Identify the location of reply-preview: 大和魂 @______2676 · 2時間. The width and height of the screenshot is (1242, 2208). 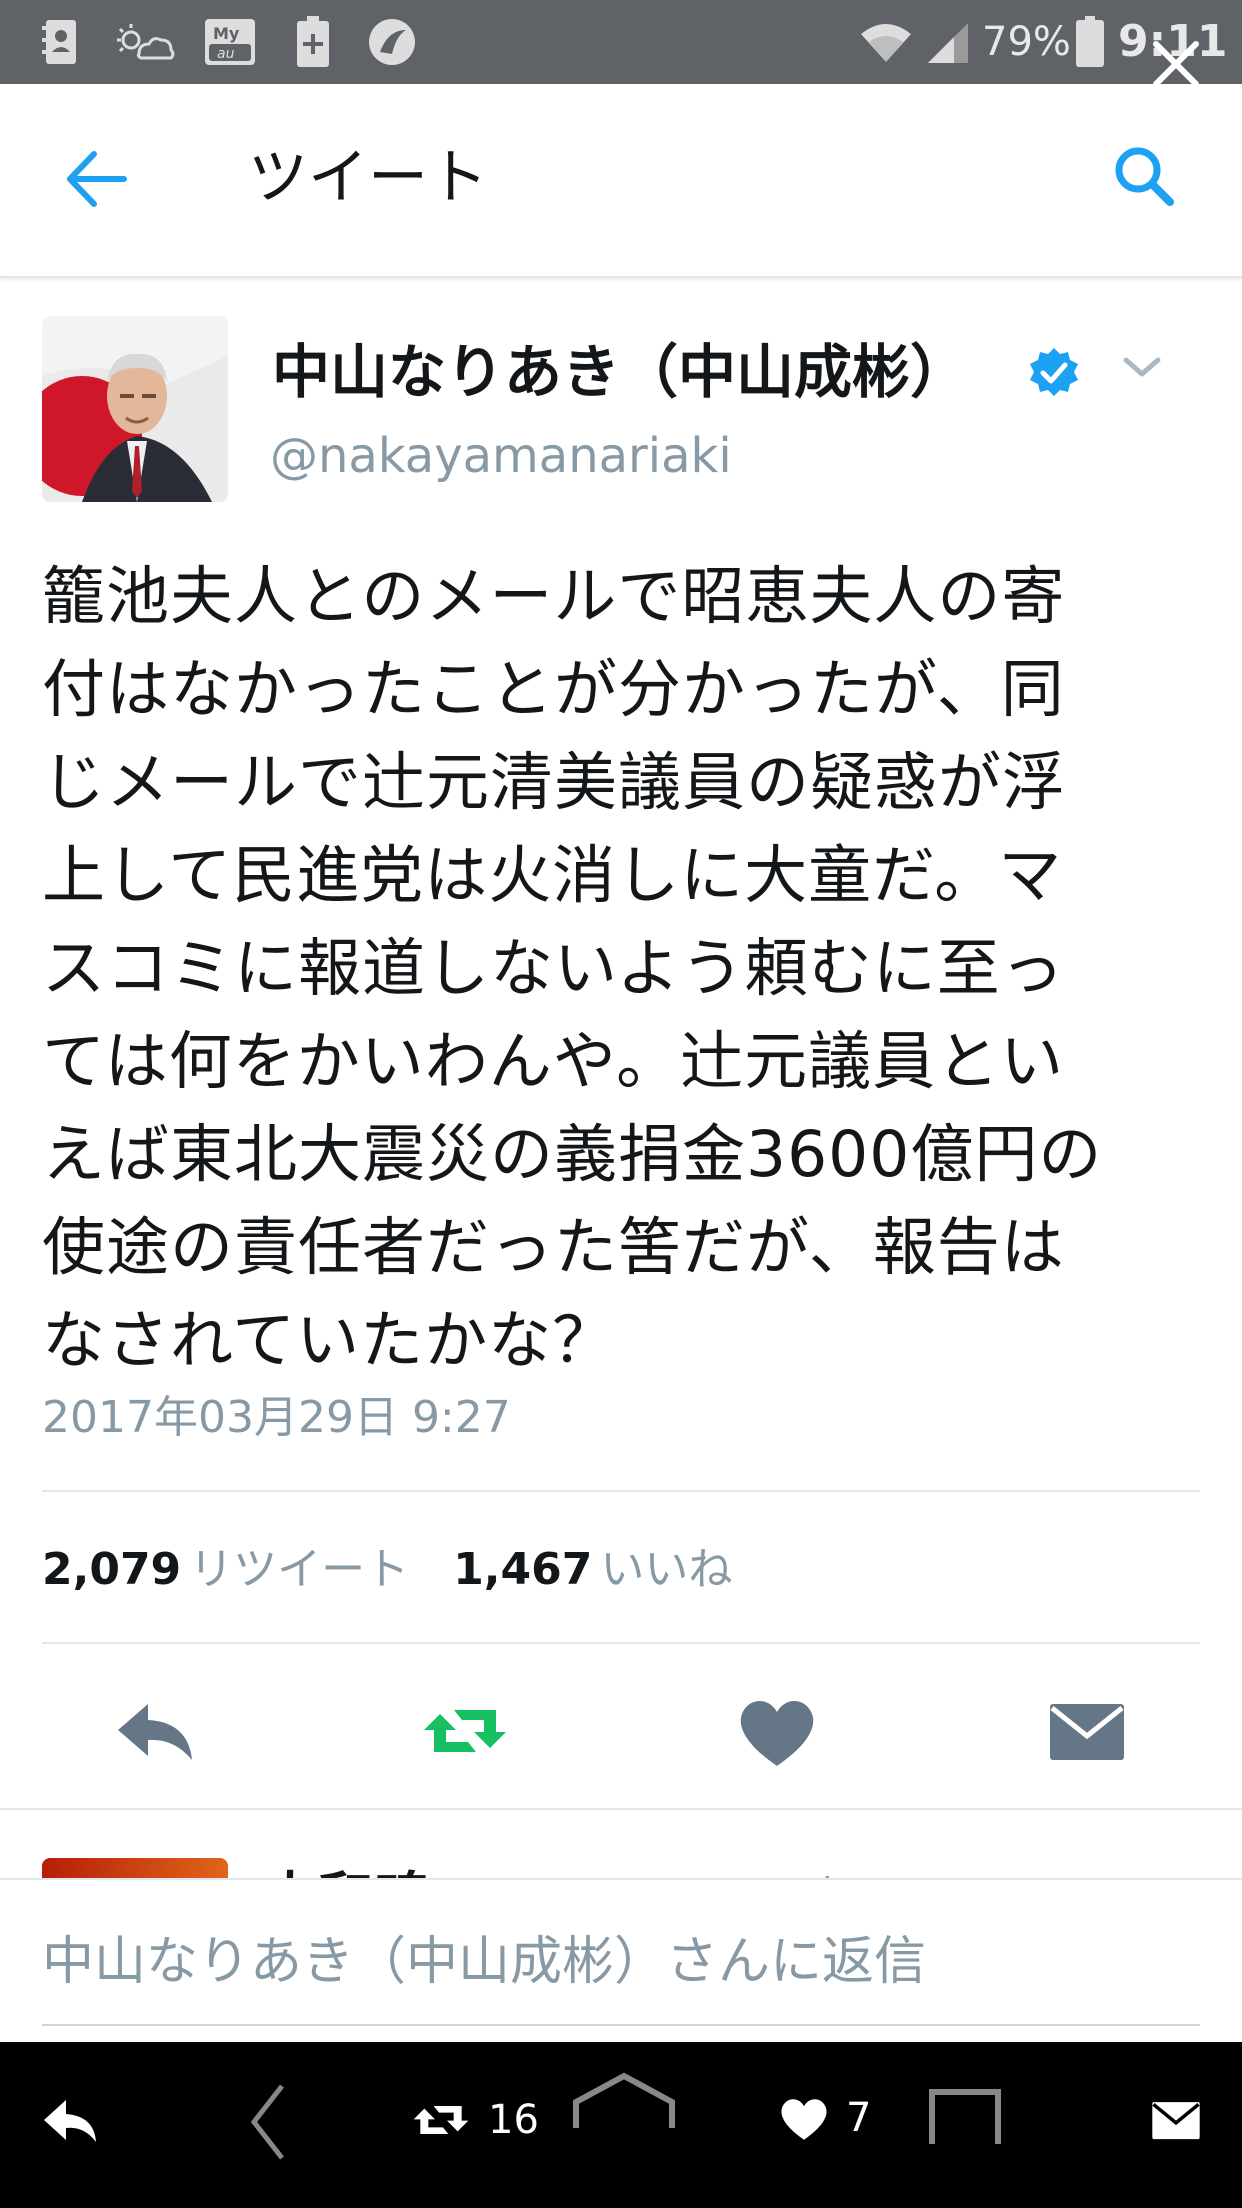
(621, 1845).